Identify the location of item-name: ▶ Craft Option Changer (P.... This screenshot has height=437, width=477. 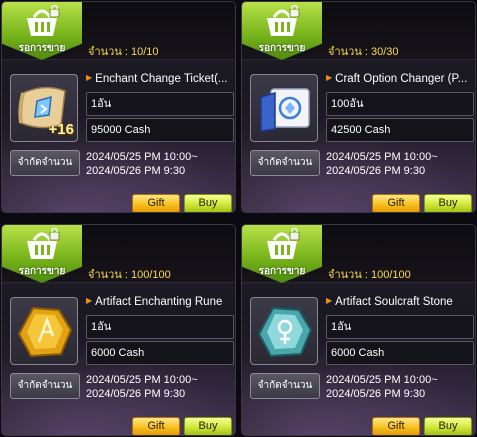
(400, 79).